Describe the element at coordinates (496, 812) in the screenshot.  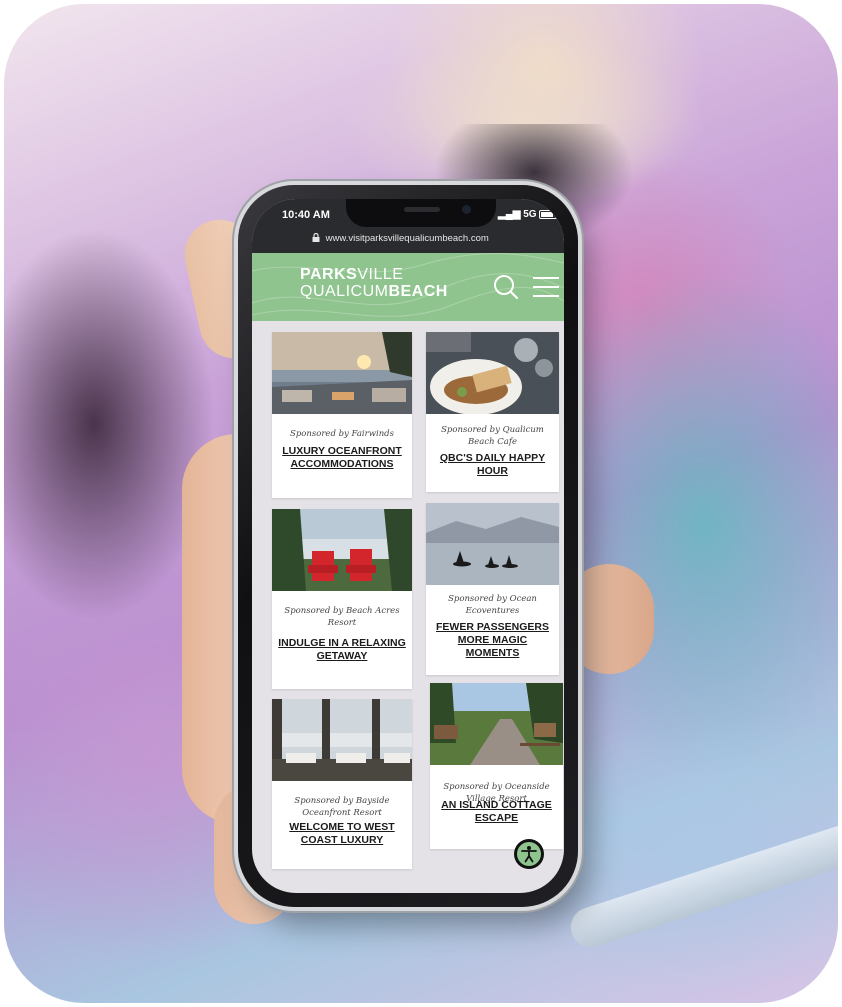
I see `card-title-link: AN ISLAND COTTAGE ESCAPE` at that location.